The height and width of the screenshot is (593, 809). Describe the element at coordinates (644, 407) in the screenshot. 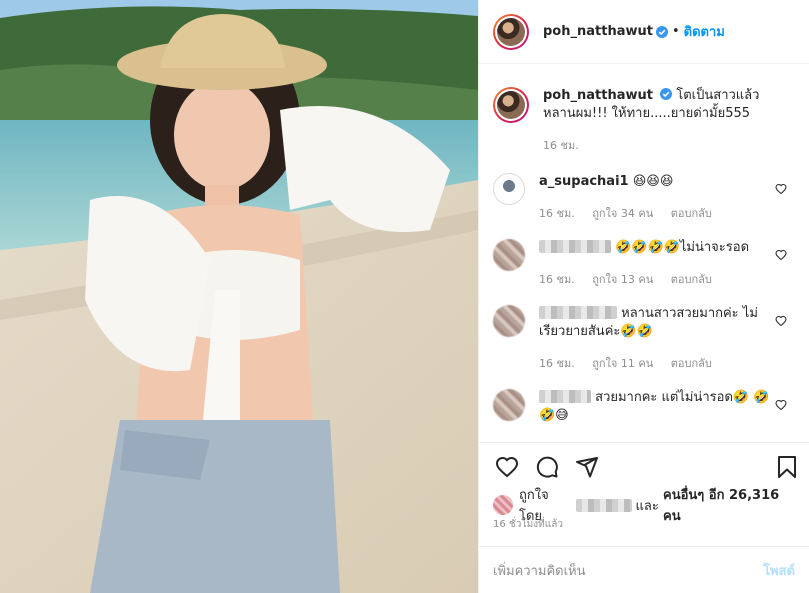

I see `comment-item: สวยมากคะ แต่ไม่น่ารอด🤣 🤣🤣😅` at that location.